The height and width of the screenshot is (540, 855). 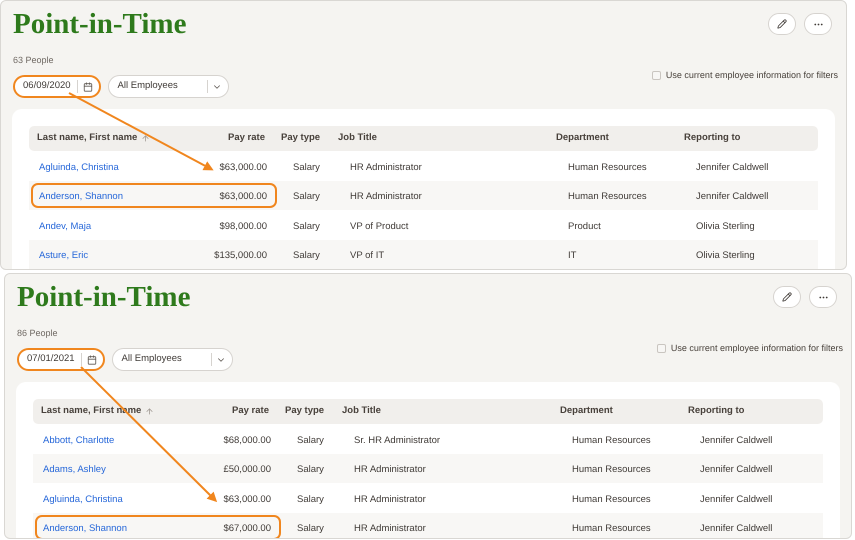 I want to click on table-cell: Product, so click(x=584, y=226).